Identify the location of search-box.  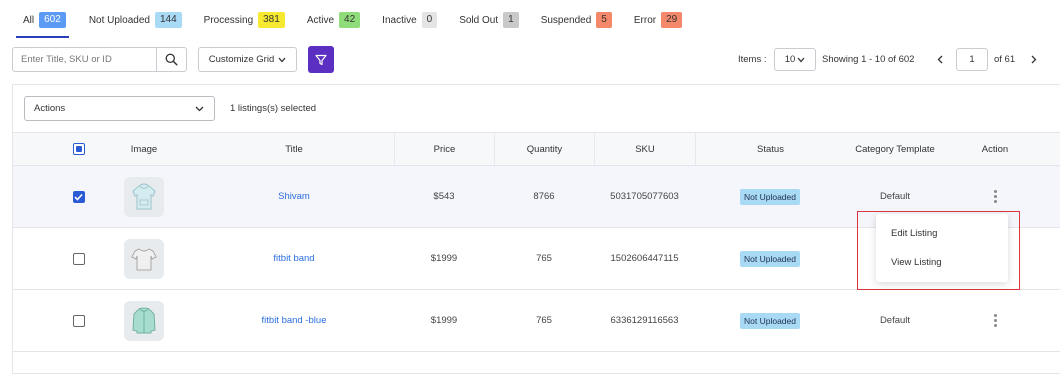
(99, 59).